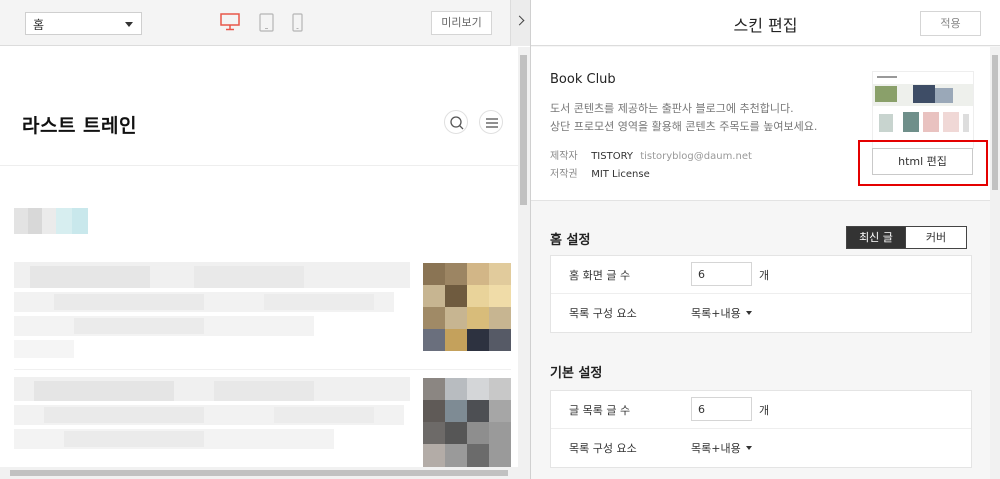 This screenshot has height=479, width=1000. What do you see at coordinates (764, 275) in the screenshot?
I see `home-post-count-unit: 개` at bounding box center [764, 275].